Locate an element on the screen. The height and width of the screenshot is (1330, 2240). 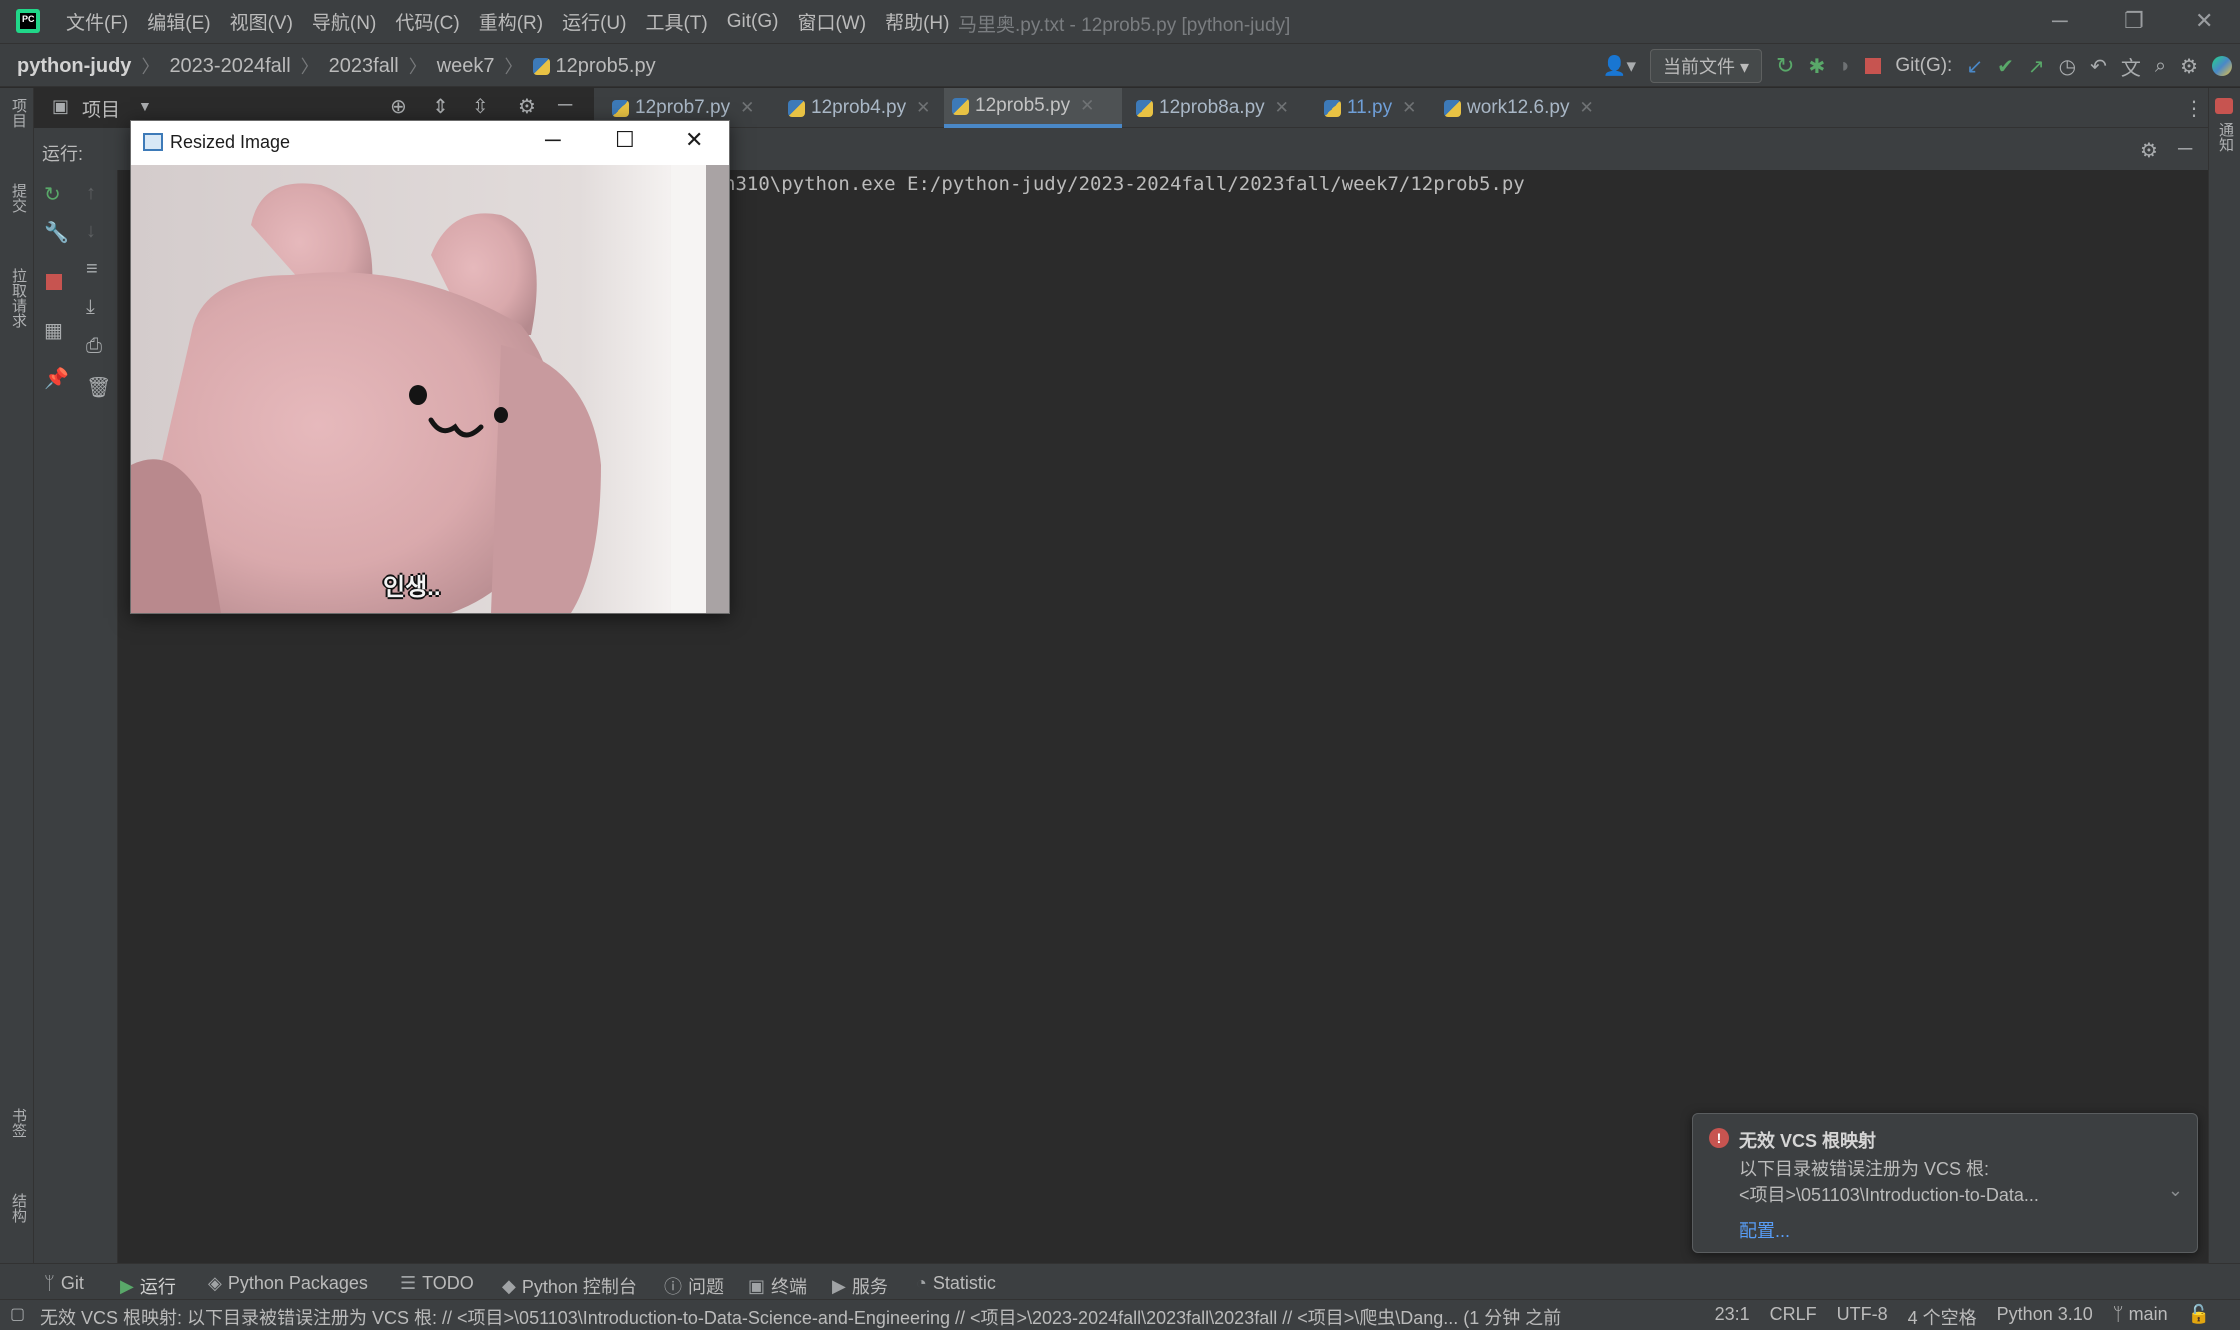
lock-icon: 🔓 is located at coordinates (2199, 1317).